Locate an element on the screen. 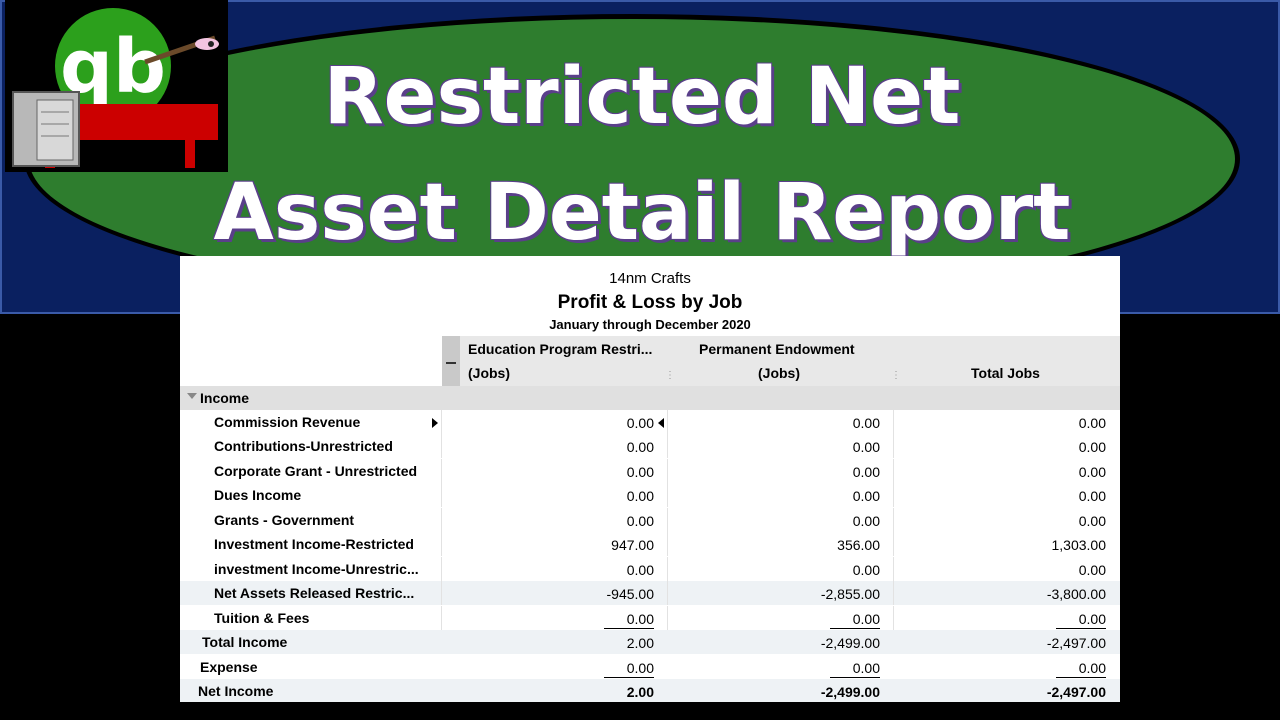 This screenshot has width=1280, height=720. collapse-triangle-icon is located at coordinates (192, 396).